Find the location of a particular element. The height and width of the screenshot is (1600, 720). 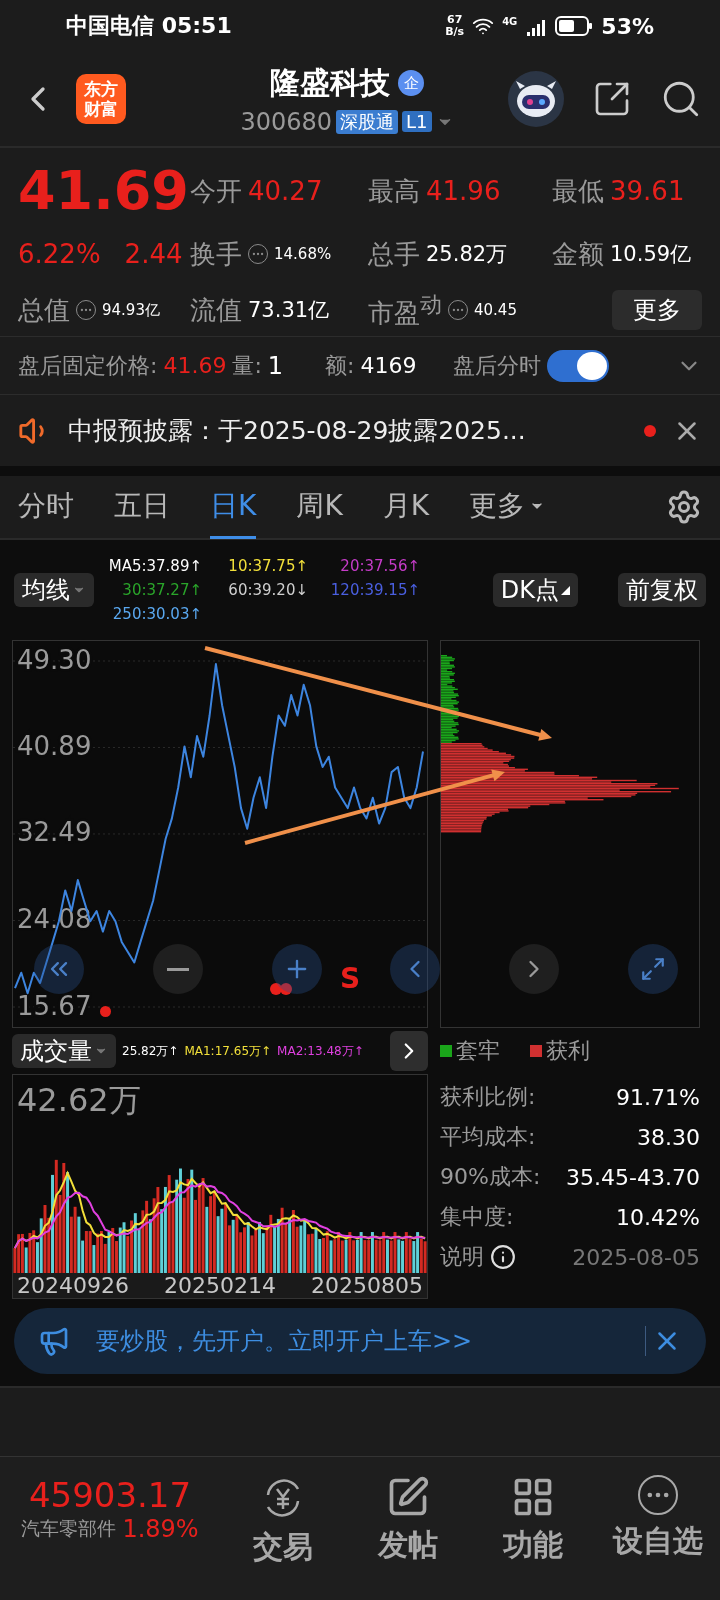

y-axis-label: 40.89 is located at coordinates (54, 746).